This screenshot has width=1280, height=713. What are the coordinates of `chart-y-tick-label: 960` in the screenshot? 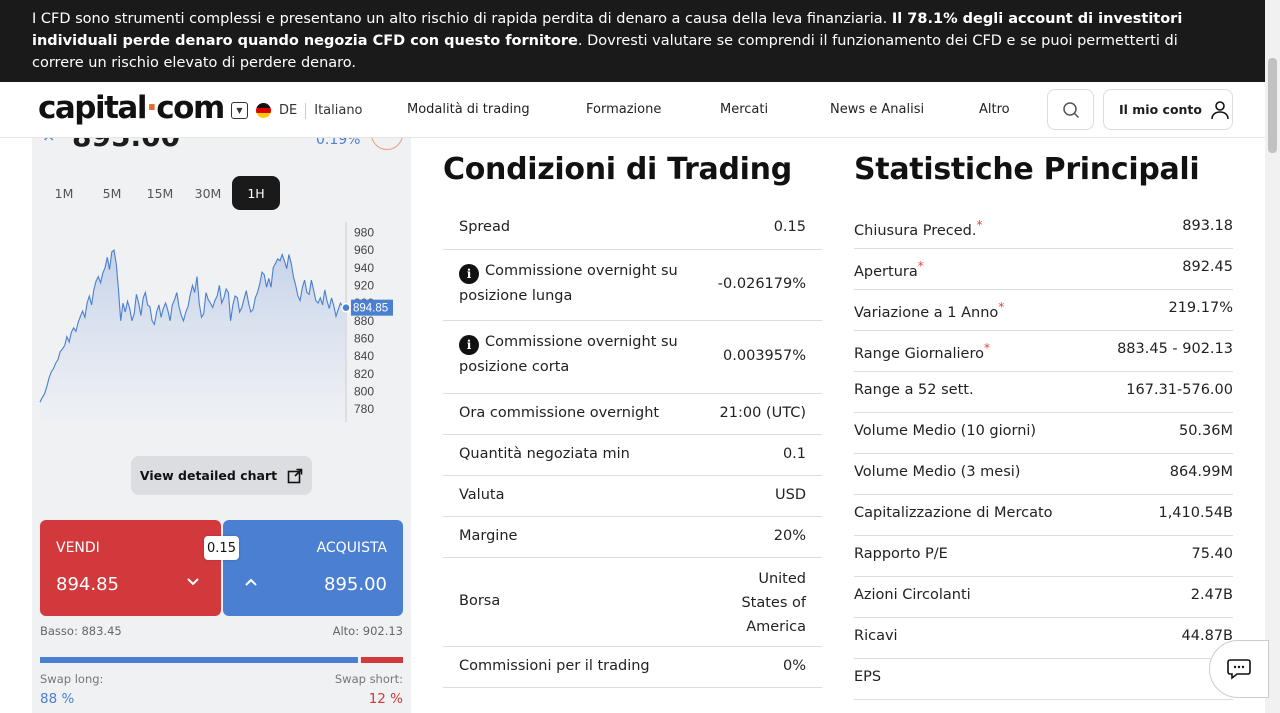 It's located at (364, 250).